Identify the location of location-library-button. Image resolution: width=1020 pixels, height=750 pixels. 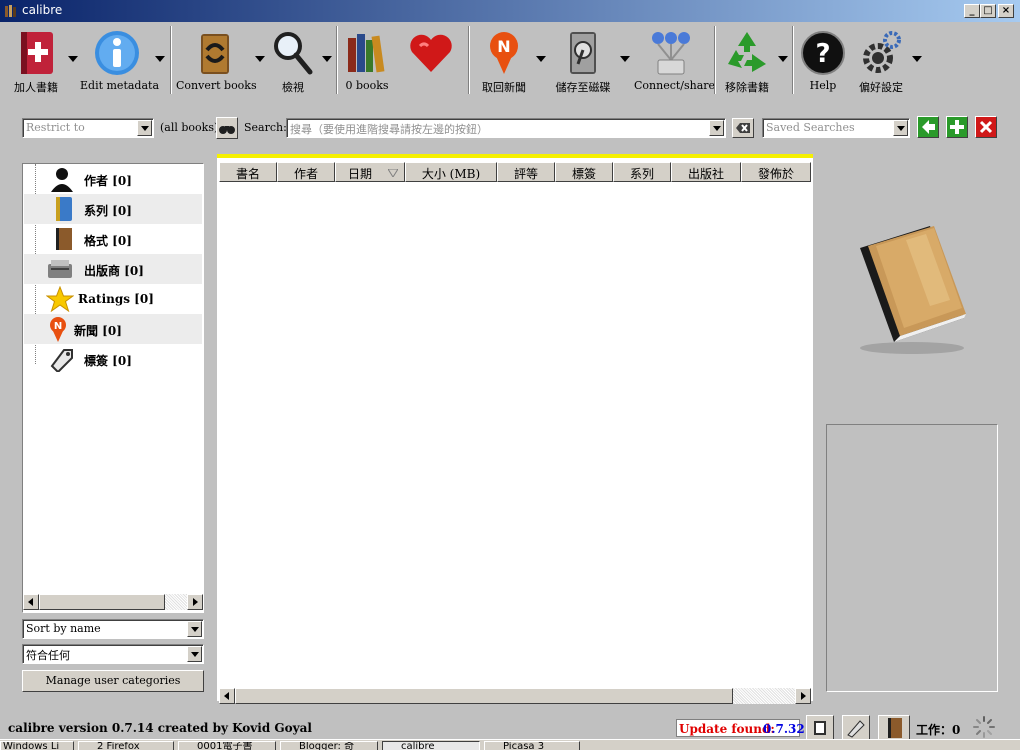
(820, 728).